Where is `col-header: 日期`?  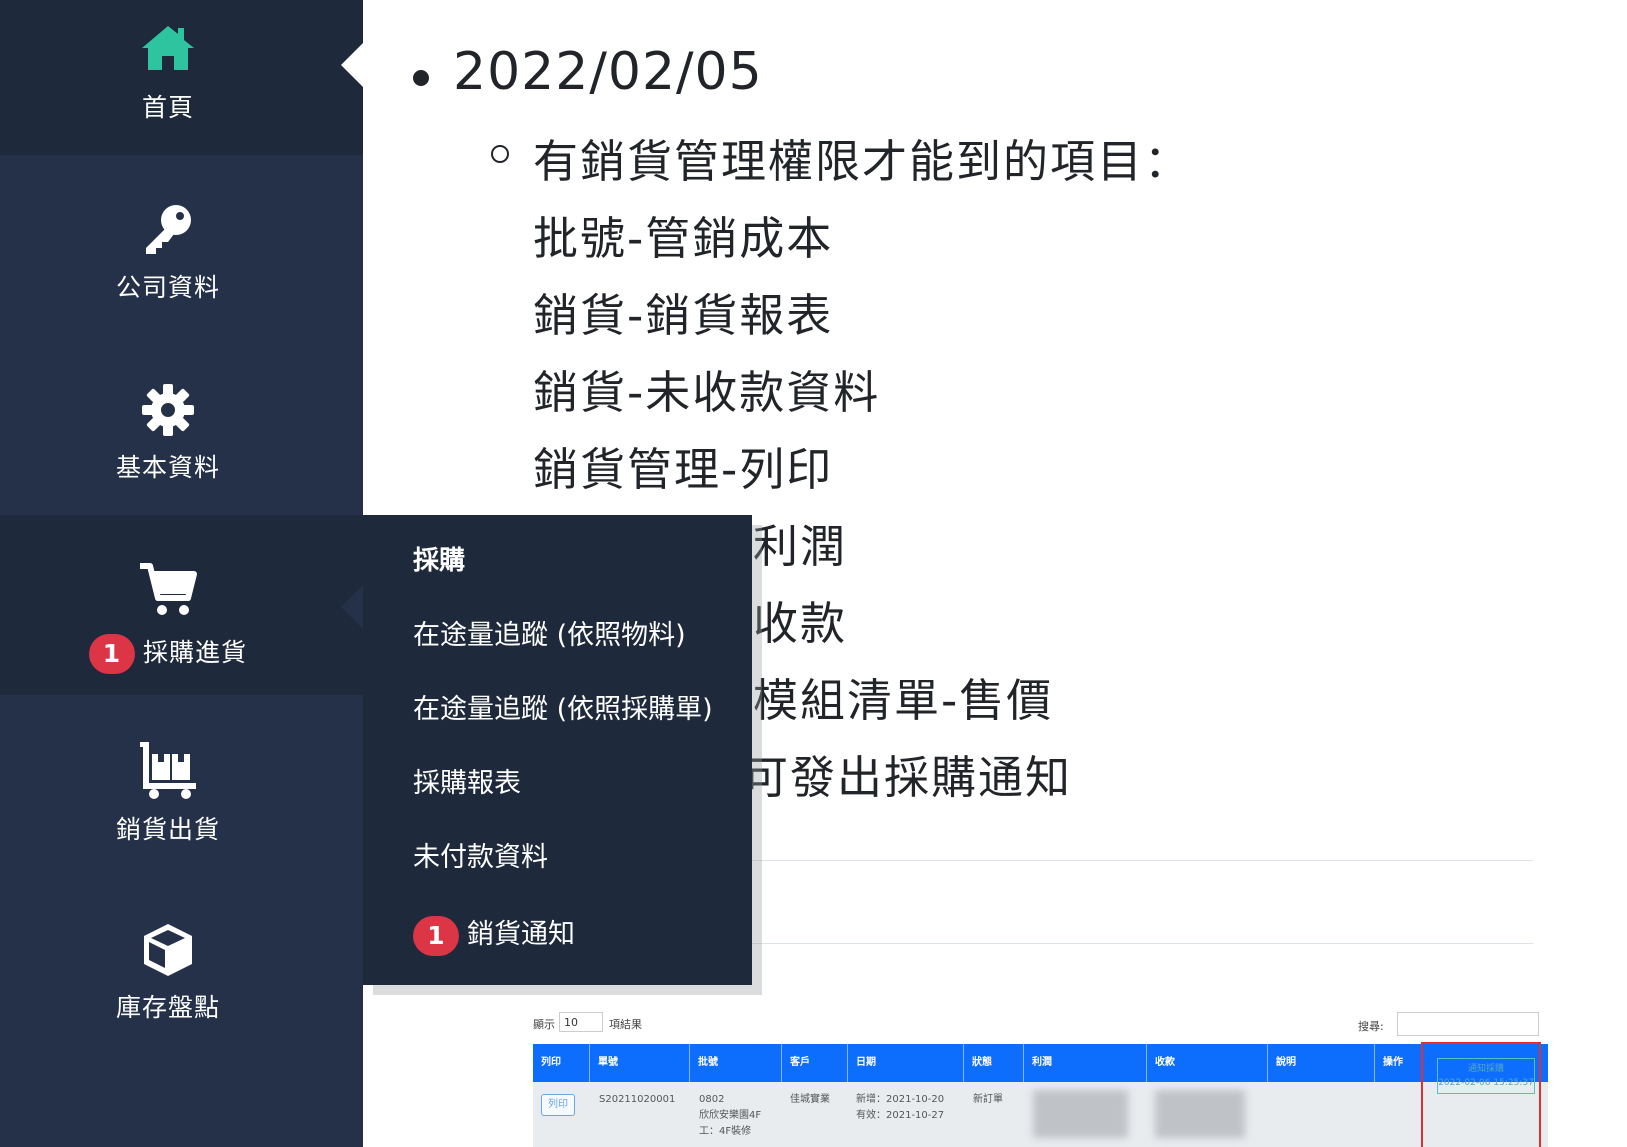
col-header: 日期 is located at coordinates (906, 1063).